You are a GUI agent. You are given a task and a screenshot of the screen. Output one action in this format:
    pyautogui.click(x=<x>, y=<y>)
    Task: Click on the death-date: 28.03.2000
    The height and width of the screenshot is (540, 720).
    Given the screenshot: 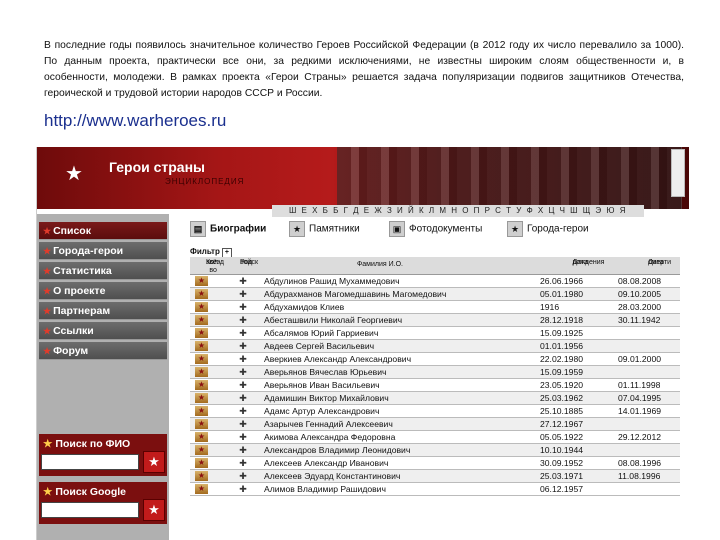 What is the action you would take?
    pyautogui.click(x=640, y=307)
    